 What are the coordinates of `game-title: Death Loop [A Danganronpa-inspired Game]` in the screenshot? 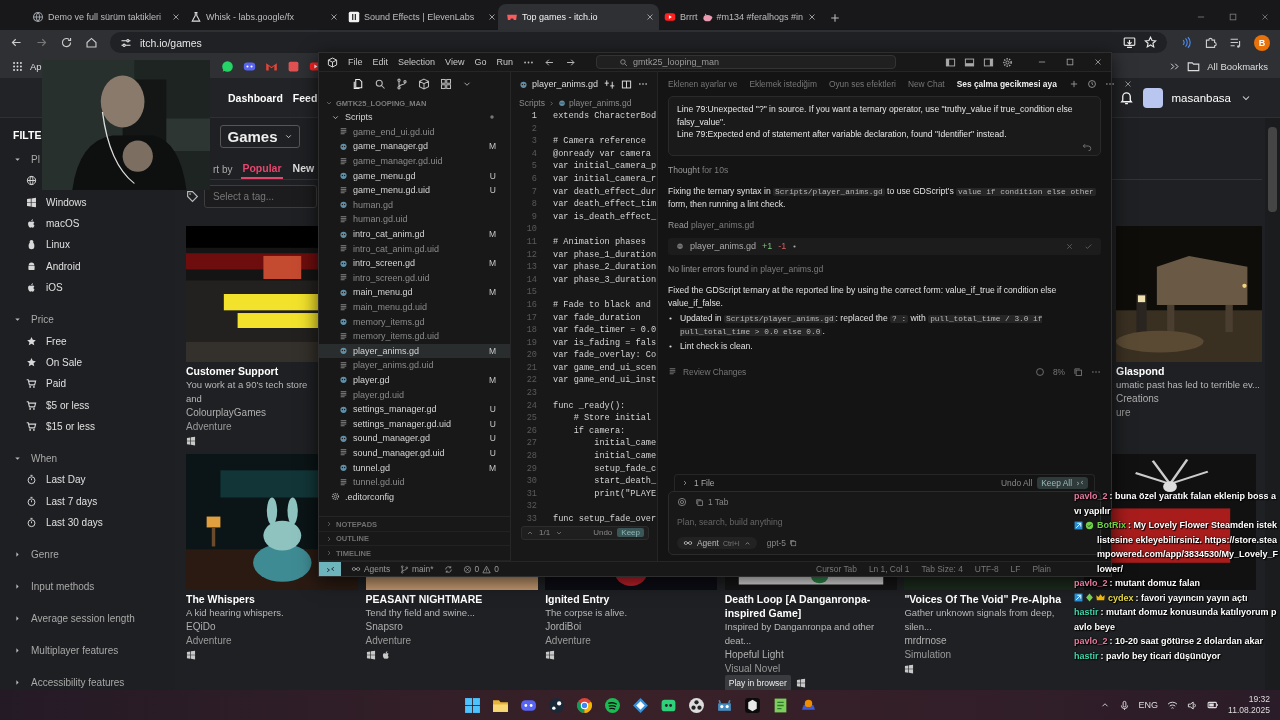 It's located at (810, 606).